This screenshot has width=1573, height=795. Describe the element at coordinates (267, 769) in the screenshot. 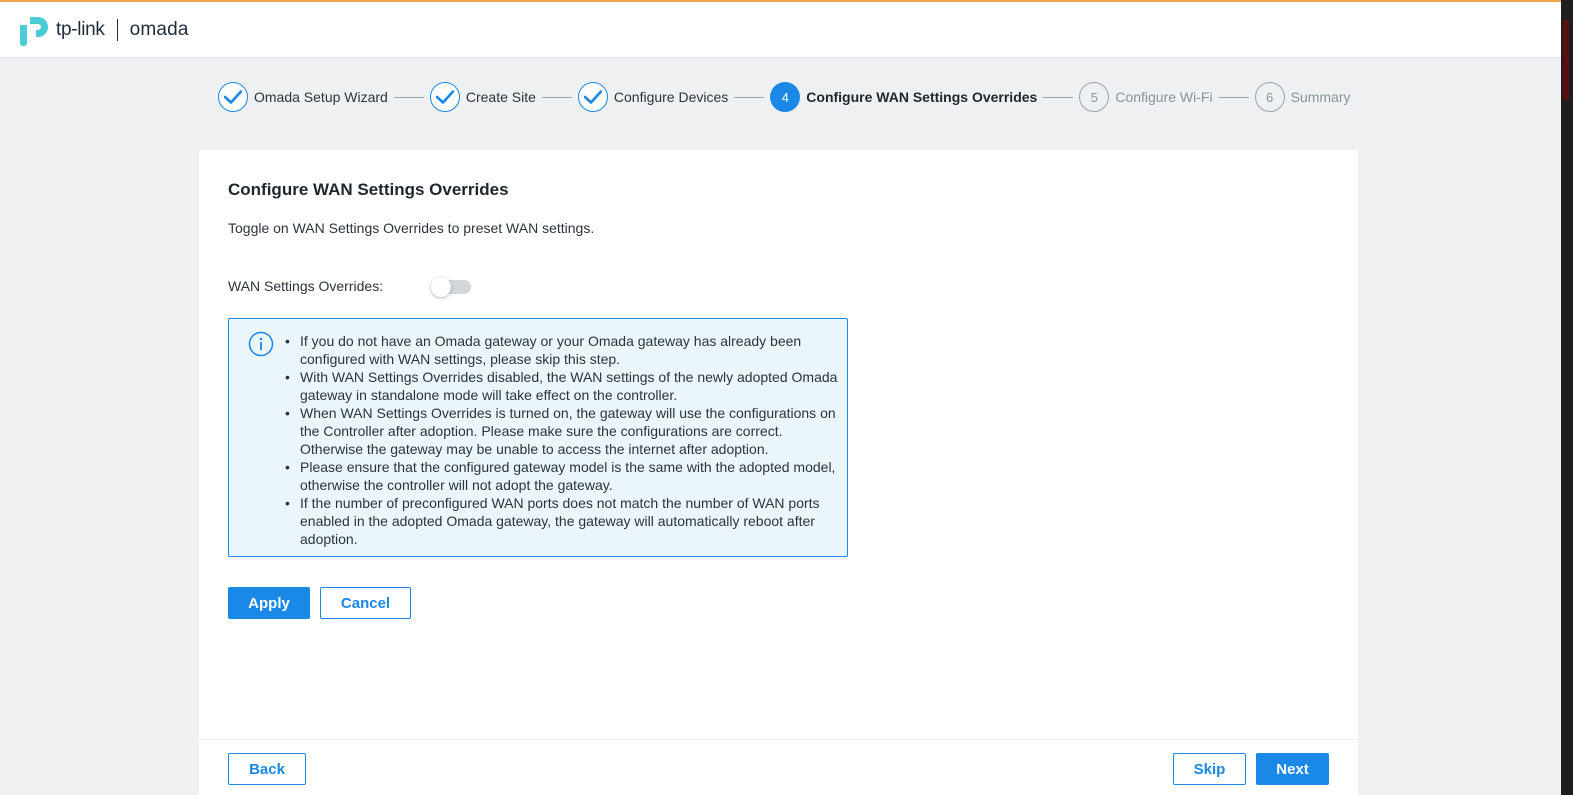

I see `back-button: Back` at that location.